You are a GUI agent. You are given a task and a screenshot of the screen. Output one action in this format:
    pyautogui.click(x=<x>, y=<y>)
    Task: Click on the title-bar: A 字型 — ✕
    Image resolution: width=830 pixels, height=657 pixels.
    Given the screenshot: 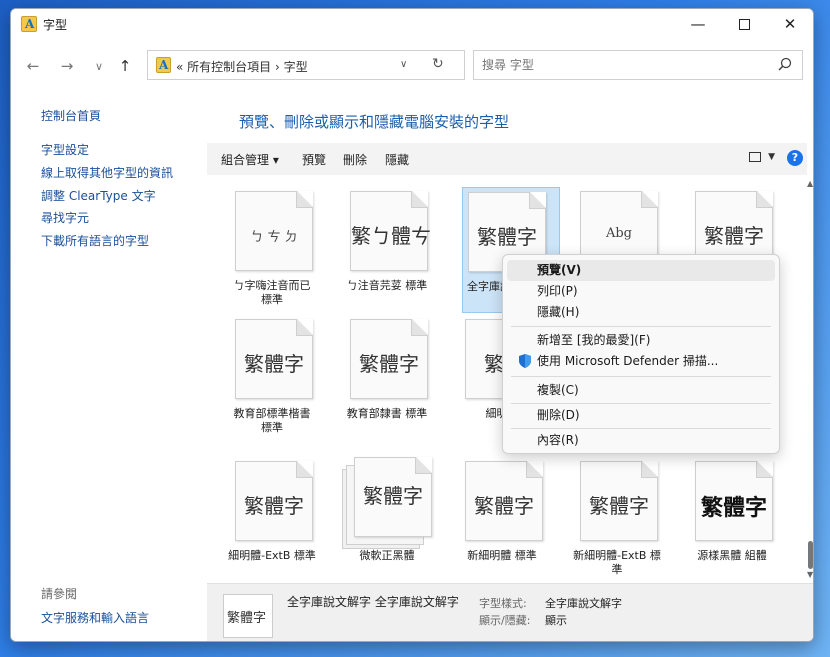 What is the action you would take?
    pyautogui.click(x=412, y=24)
    